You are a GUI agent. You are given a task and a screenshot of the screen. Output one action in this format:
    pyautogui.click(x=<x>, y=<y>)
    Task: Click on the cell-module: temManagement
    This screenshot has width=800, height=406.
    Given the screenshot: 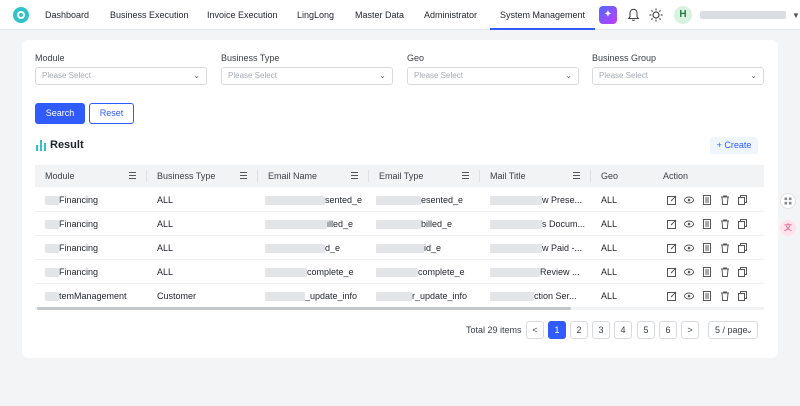 What is the action you would take?
    pyautogui.click(x=93, y=296)
    